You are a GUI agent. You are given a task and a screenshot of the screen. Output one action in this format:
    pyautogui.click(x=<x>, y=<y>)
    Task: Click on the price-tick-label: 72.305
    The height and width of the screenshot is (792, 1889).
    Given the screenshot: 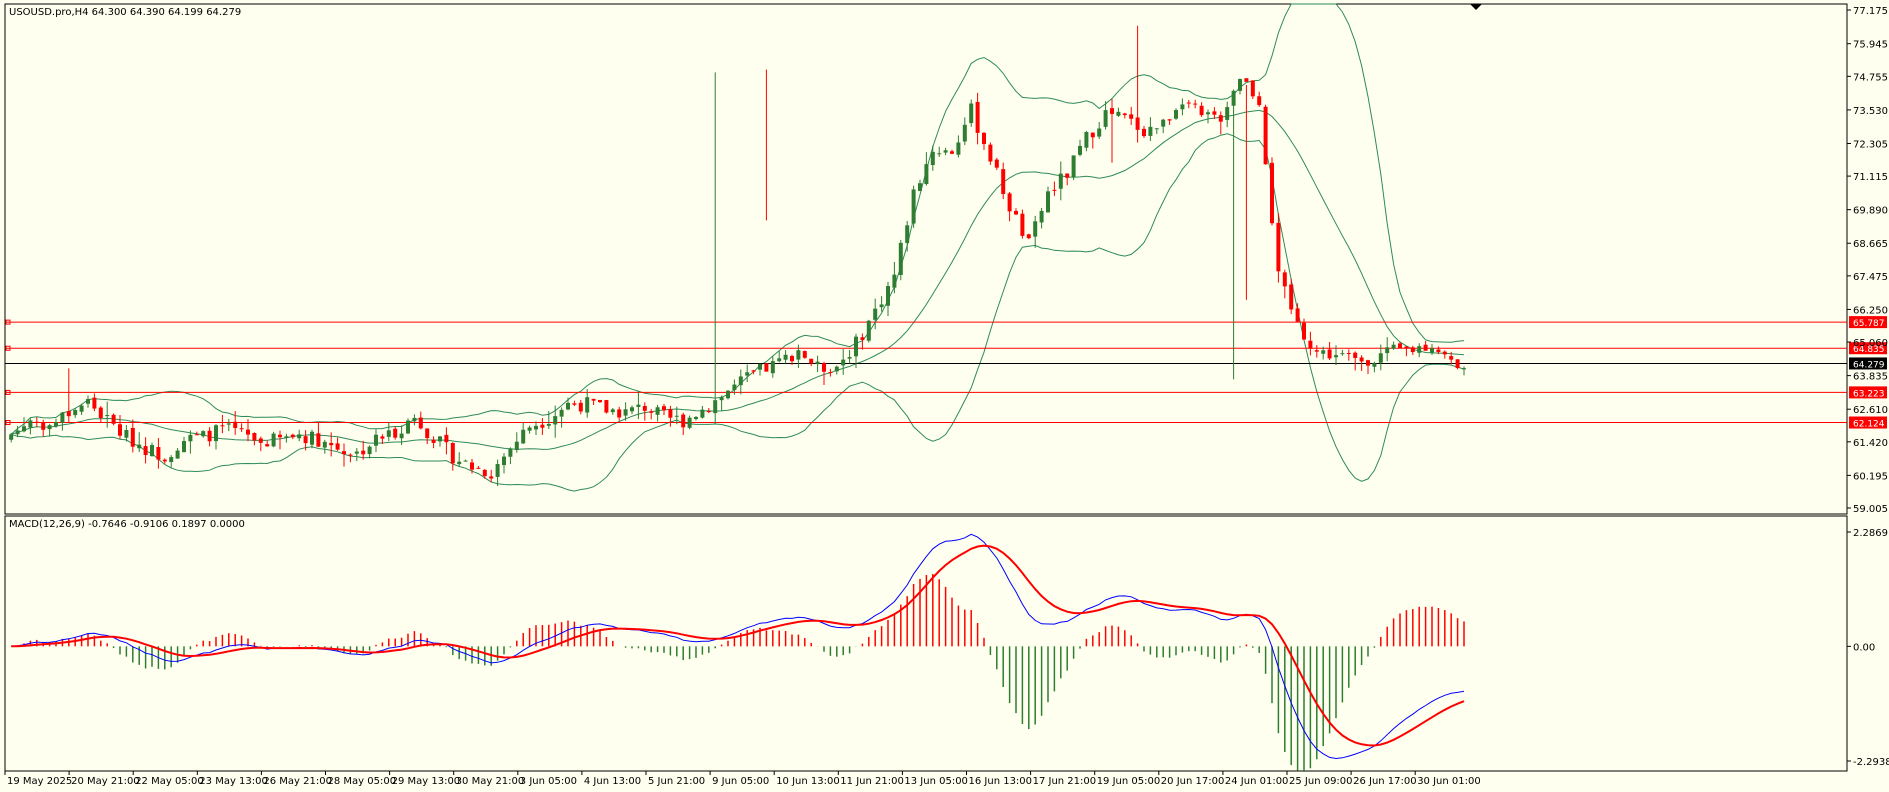 What is the action you would take?
    pyautogui.click(x=1870, y=144)
    